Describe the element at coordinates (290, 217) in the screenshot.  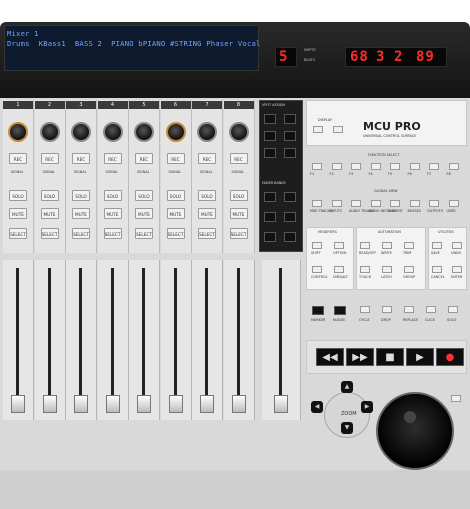
I see `channel-right-button` at that location.